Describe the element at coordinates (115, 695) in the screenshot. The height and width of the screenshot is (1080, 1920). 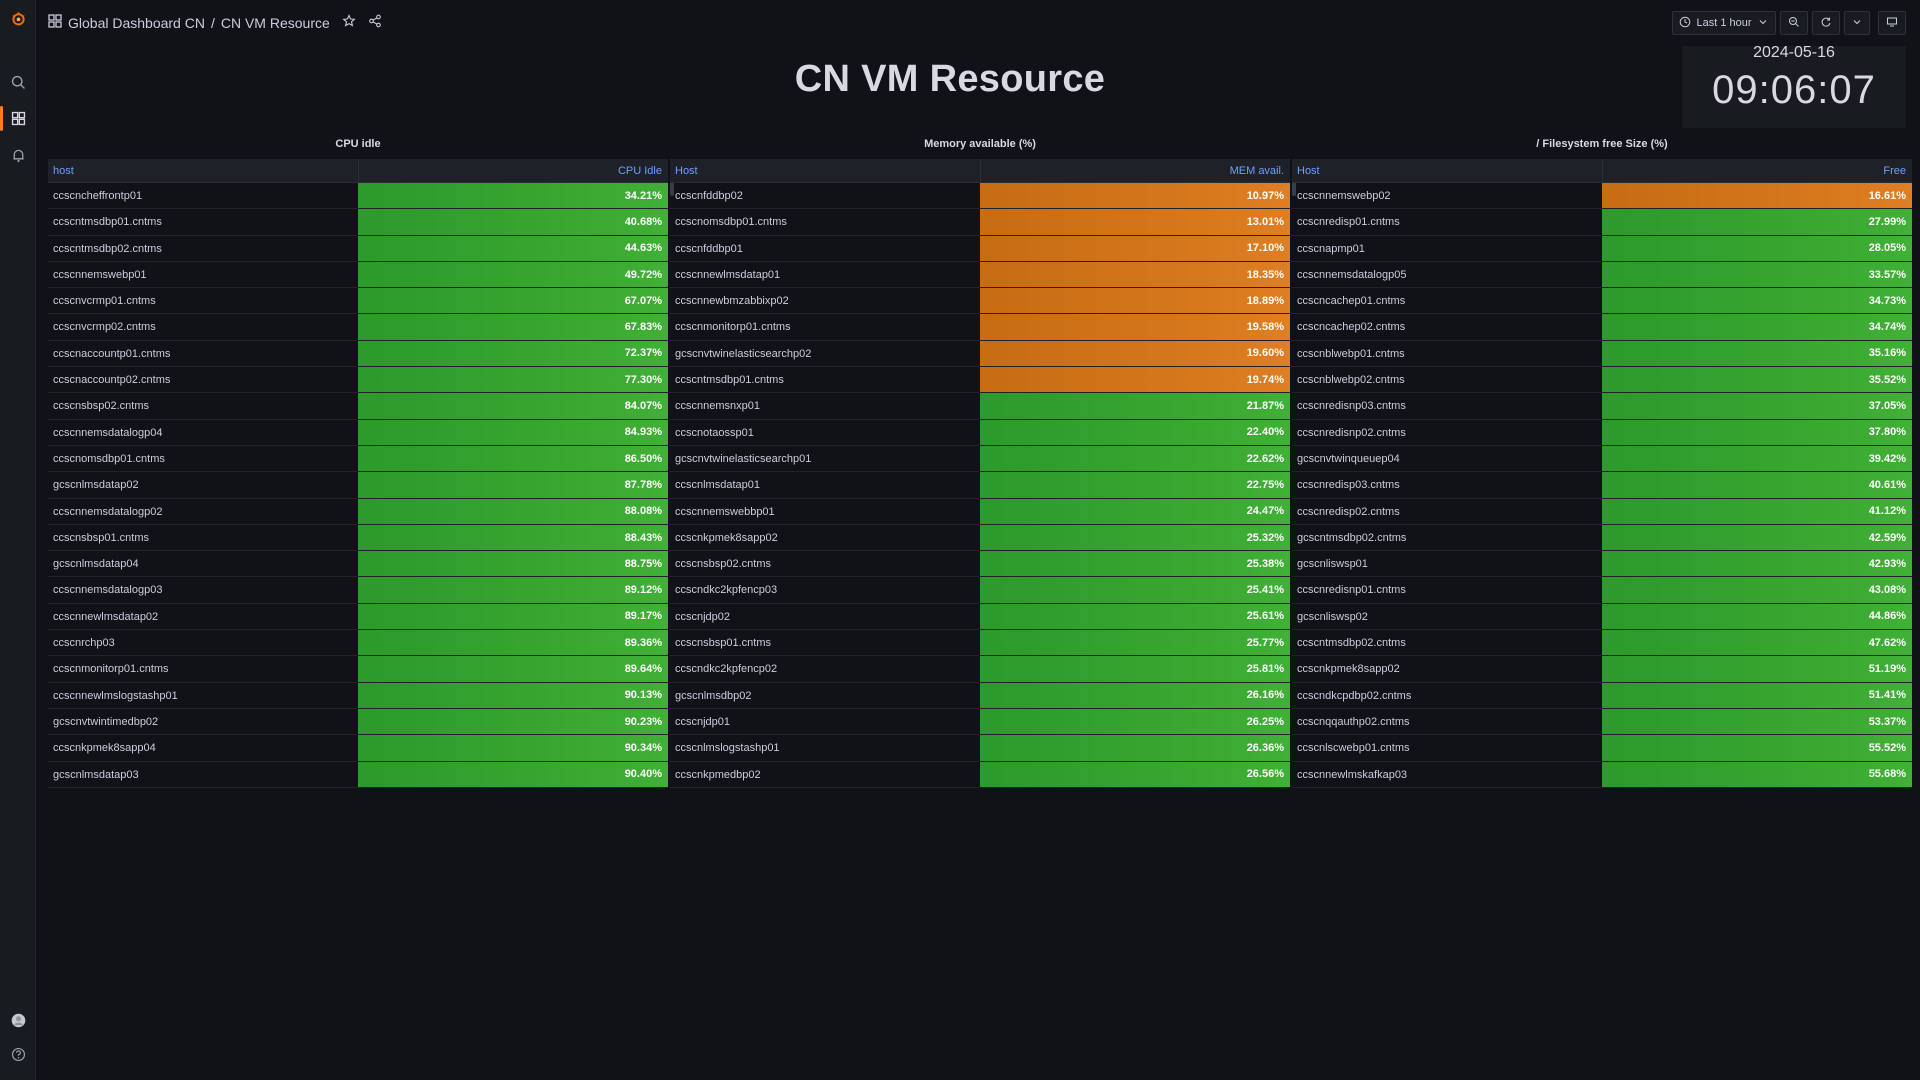
I see `host-cell: ccscnnewlmslogstashp01` at that location.